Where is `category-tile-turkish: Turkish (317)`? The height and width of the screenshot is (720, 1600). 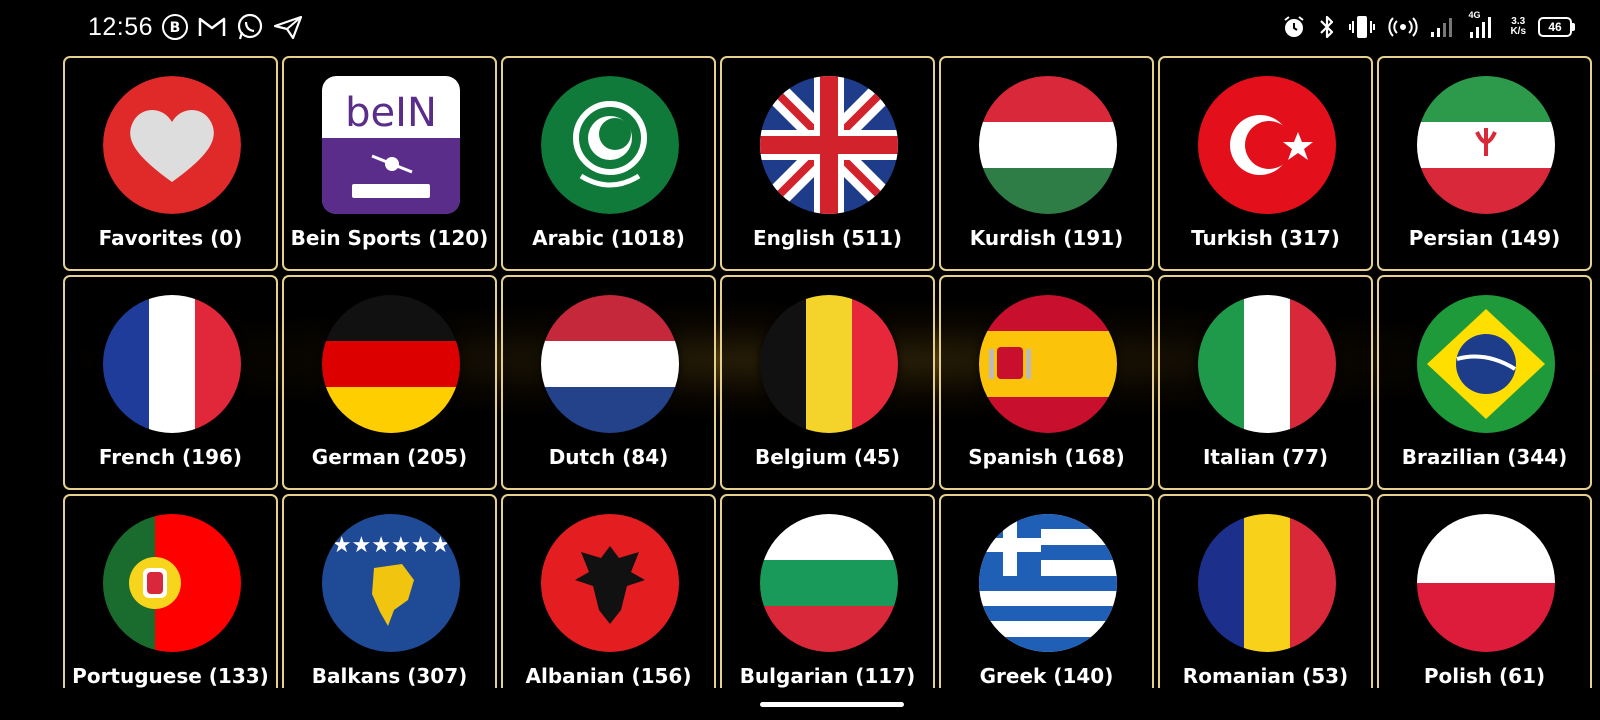 category-tile-turkish: Turkish (317) is located at coordinates (1265, 163).